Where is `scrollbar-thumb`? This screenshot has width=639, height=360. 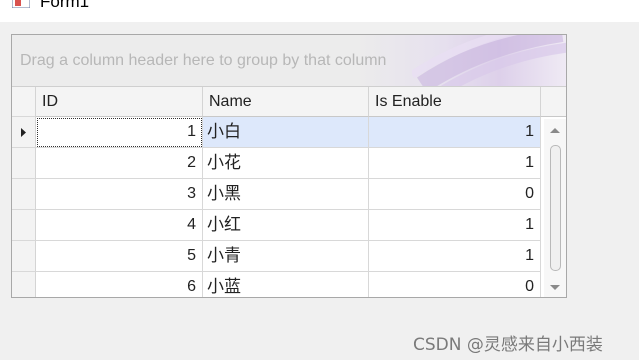 scrollbar-thumb is located at coordinates (555, 208).